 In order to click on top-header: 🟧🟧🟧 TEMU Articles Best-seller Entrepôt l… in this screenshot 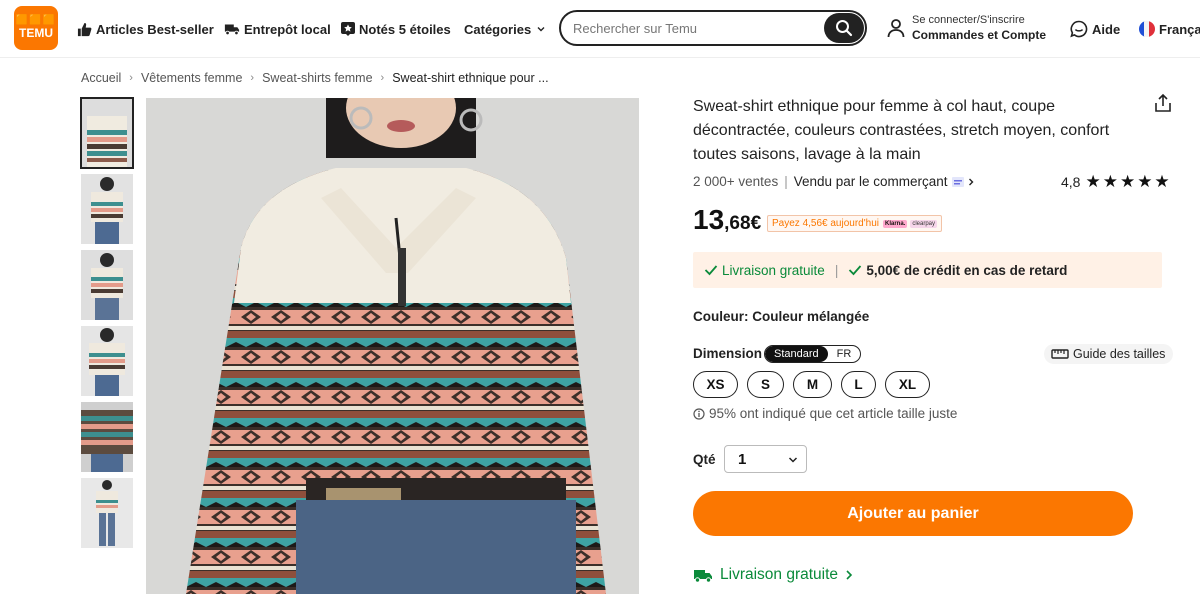, I will do `click(600, 29)`.